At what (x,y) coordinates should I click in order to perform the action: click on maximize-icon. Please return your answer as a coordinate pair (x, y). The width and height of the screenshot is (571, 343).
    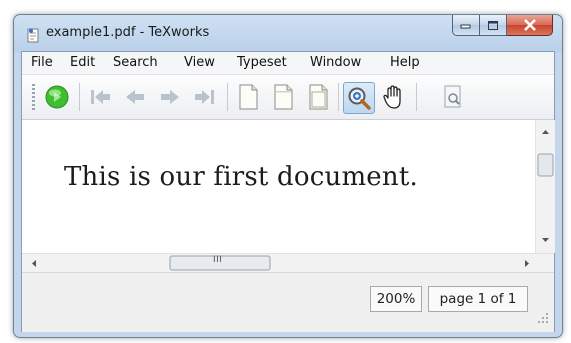
    Looking at the image, I should click on (493, 25).